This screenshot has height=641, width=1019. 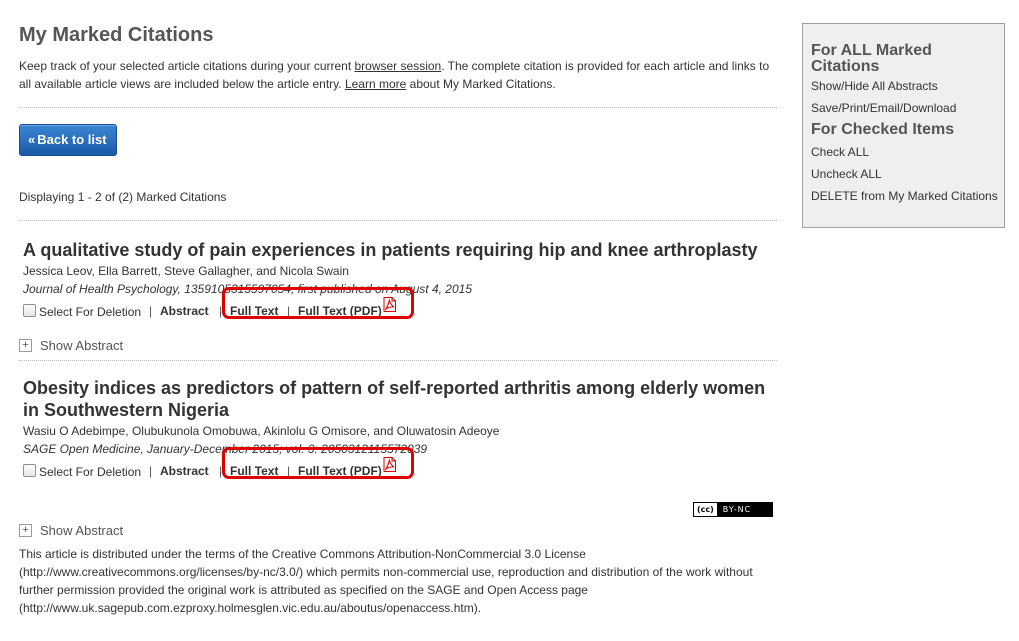 I want to click on page-title: My Marked Citations, so click(x=116, y=35).